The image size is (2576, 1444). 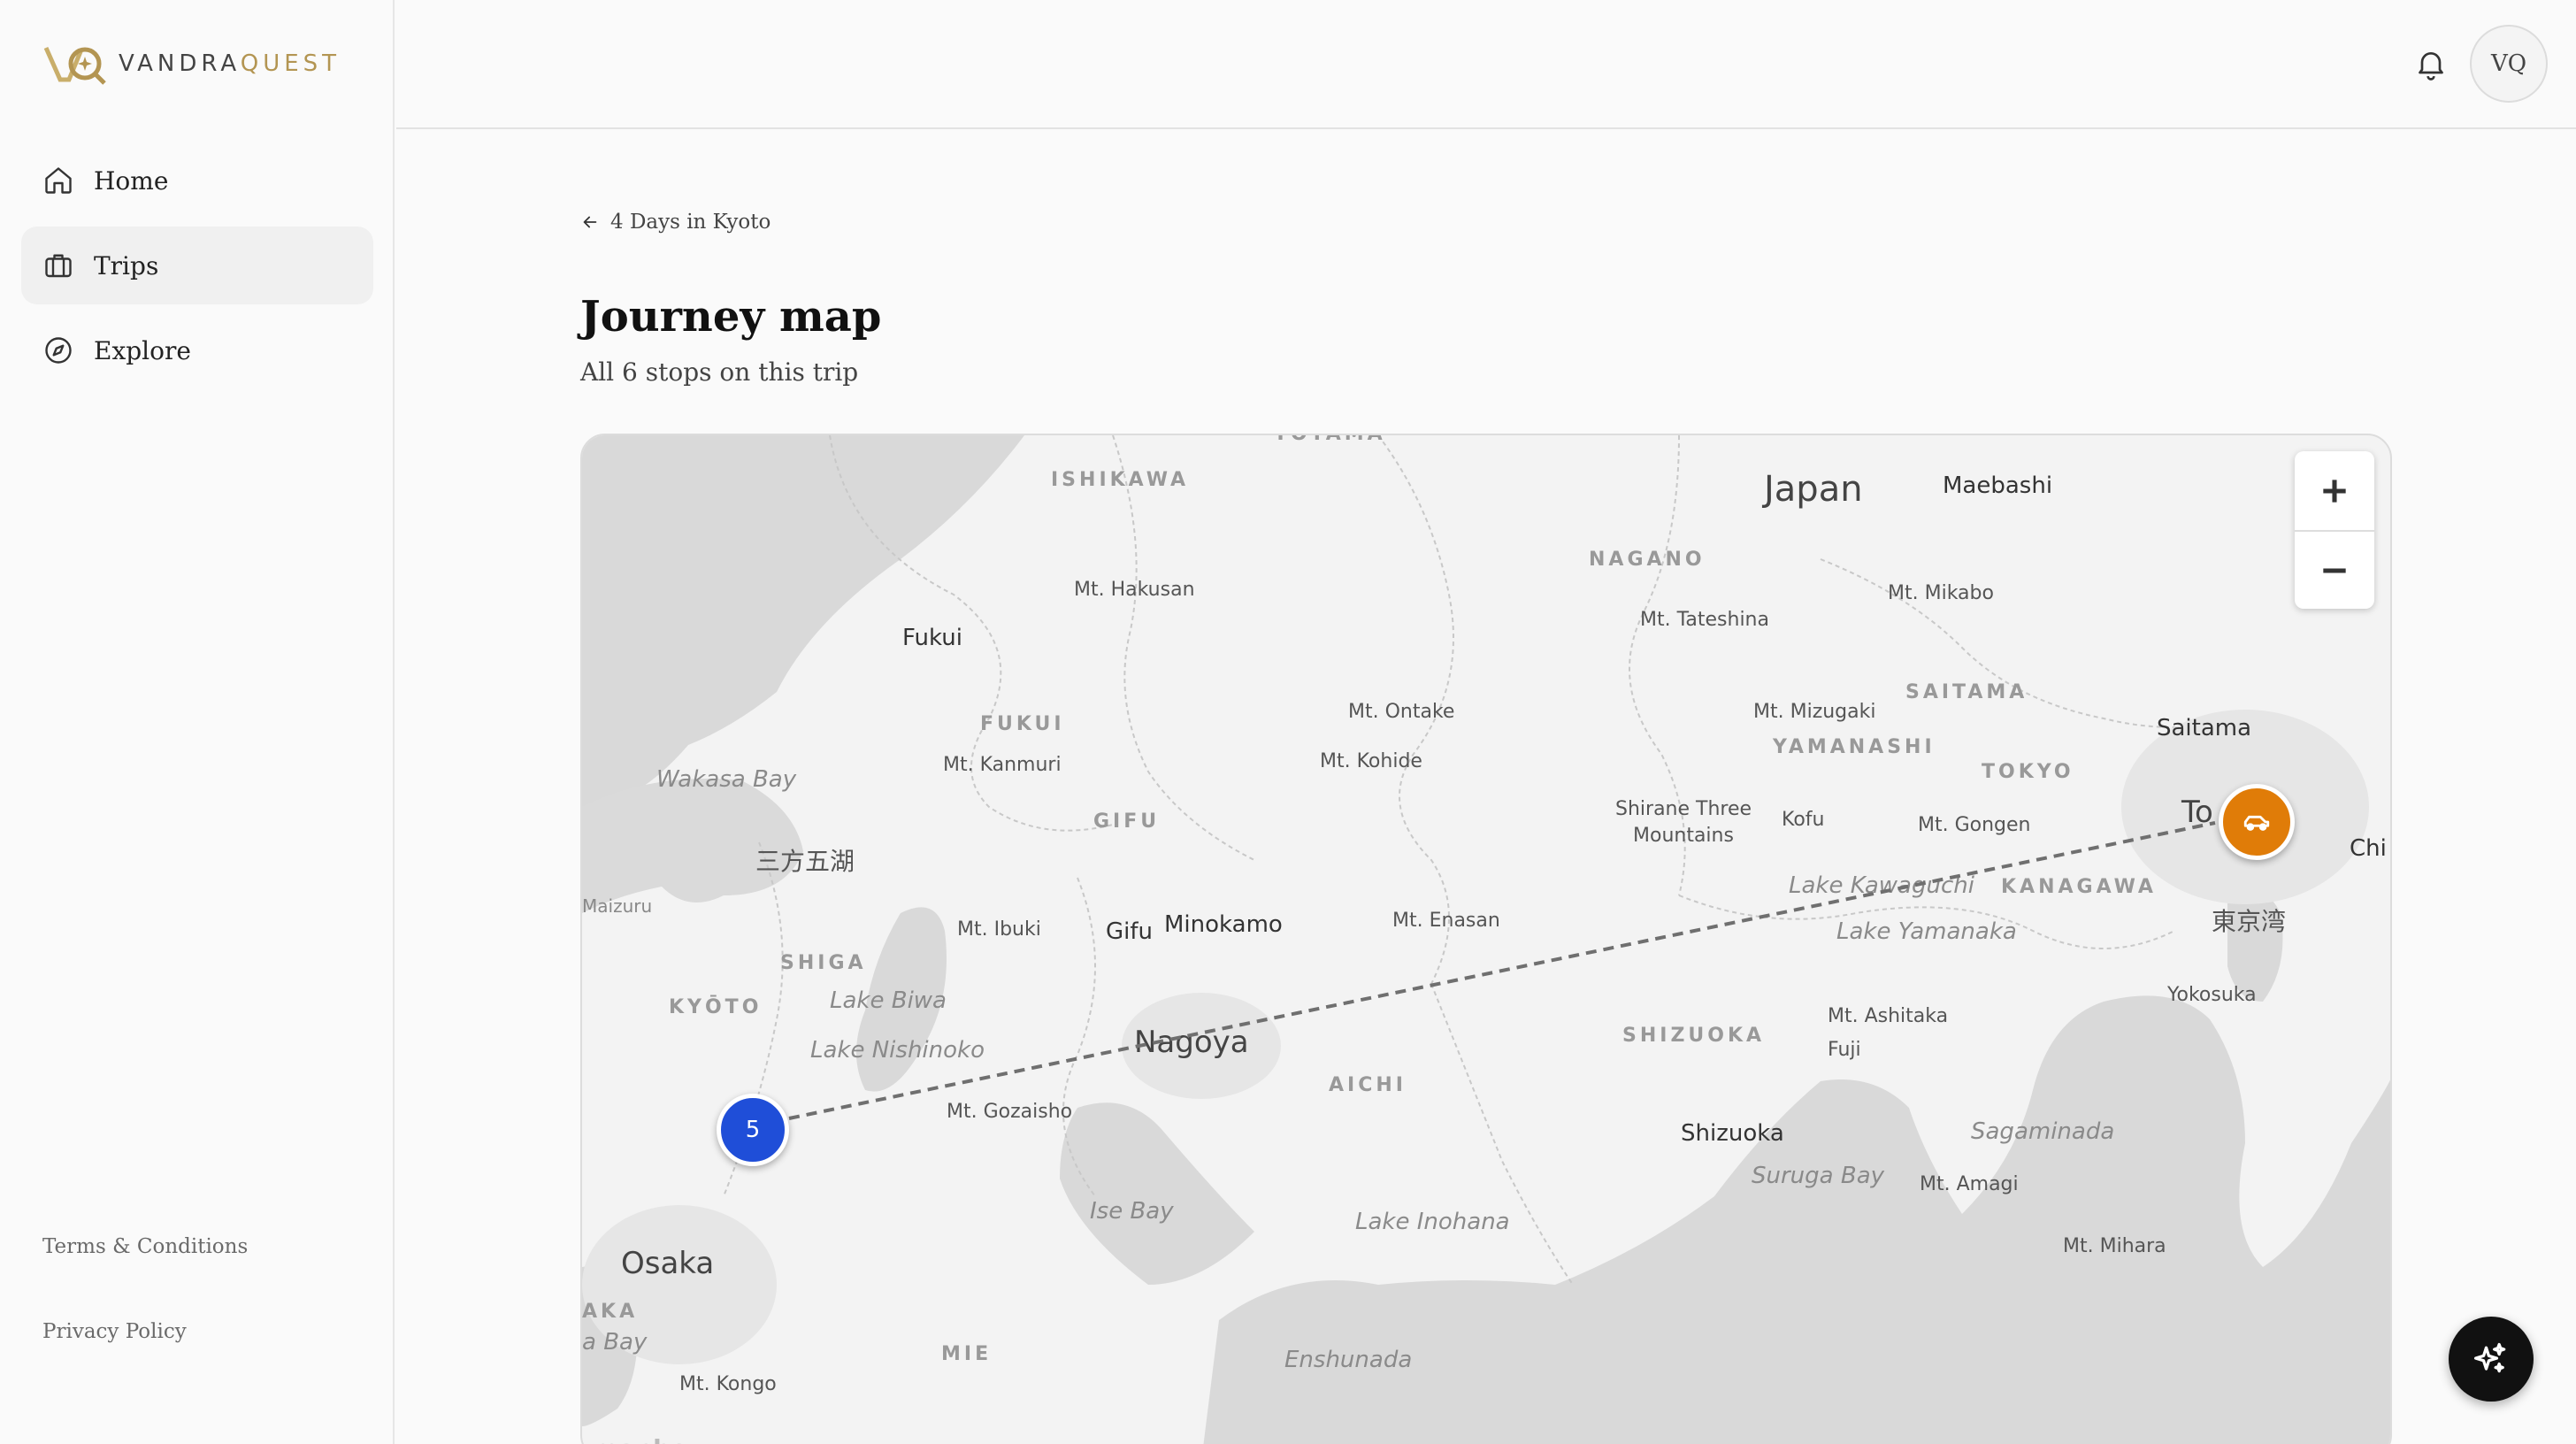 I want to click on page-title: Journey map, so click(x=731, y=317).